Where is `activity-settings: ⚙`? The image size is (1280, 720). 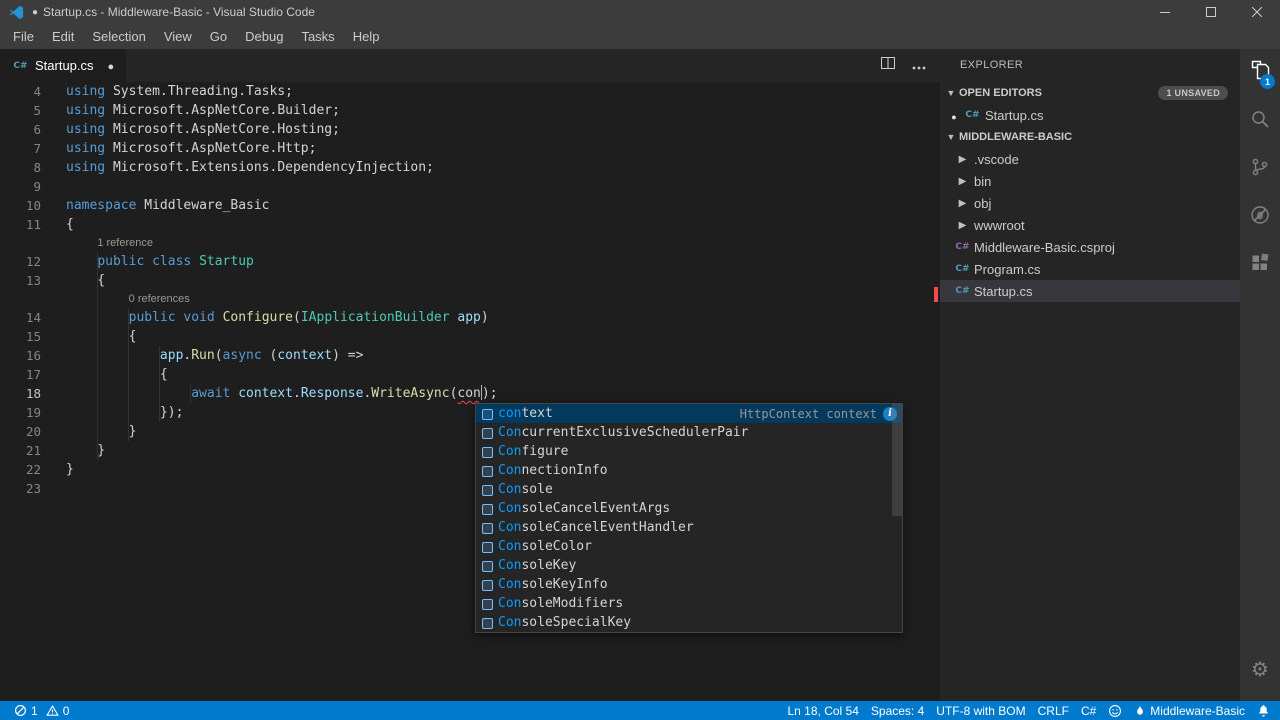
activity-settings: ⚙ is located at coordinates (1260, 669).